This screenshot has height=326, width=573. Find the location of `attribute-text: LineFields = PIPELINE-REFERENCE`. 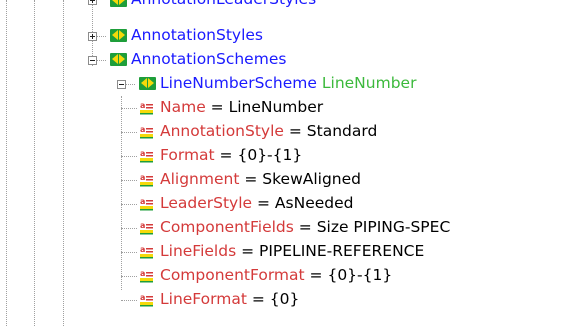

attribute-text: LineFields = PIPELINE-REFERENCE is located at coordinates (292, 251).